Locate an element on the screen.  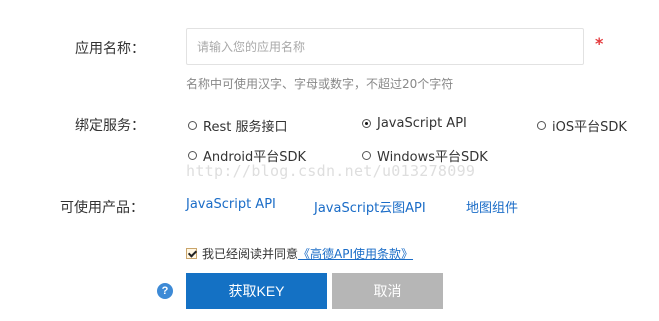
service-radio-ios-sdk: iOS平台SDK is located at coordinates (582, 125).